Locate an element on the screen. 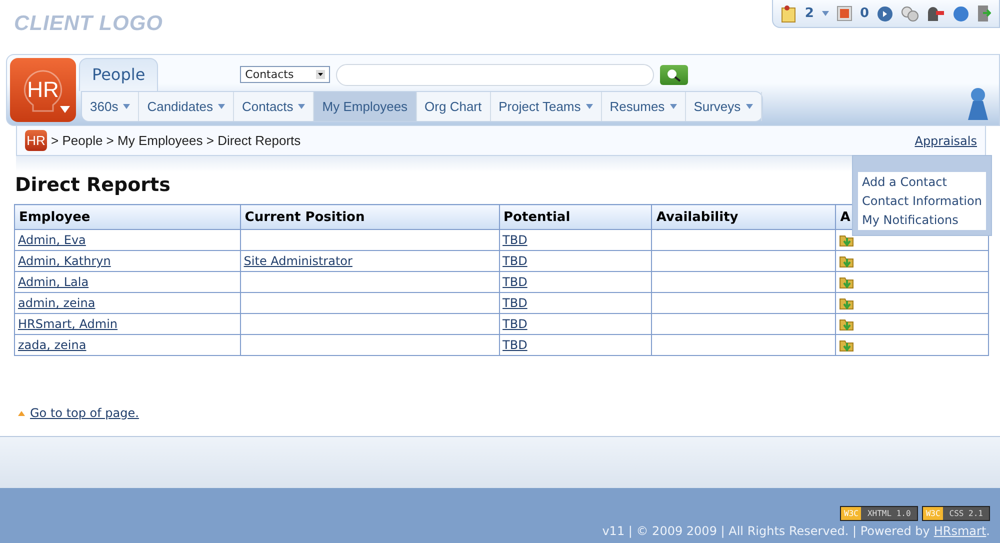  messages-count: 0 is located at coordinates (864, 13).